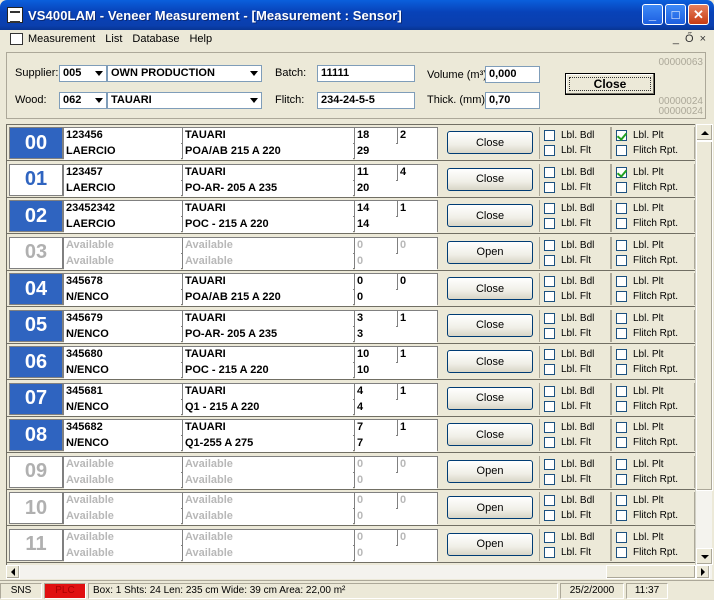 Image resolution: width=714 pixels, height=600 pixels. Describe the element at coordinates (200, 39) in the screenshot. I see `menu-help: Help` at that location.